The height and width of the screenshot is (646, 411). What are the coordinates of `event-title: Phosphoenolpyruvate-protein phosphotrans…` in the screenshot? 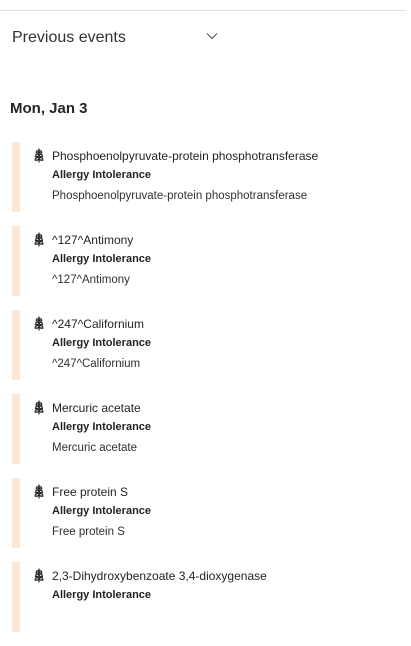 It's located at (185, 156).